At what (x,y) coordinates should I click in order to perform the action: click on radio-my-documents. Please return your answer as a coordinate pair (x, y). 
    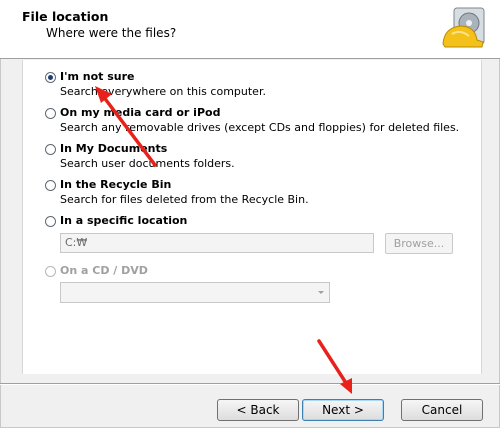
    Looking at the image, I should click on (50, 149).